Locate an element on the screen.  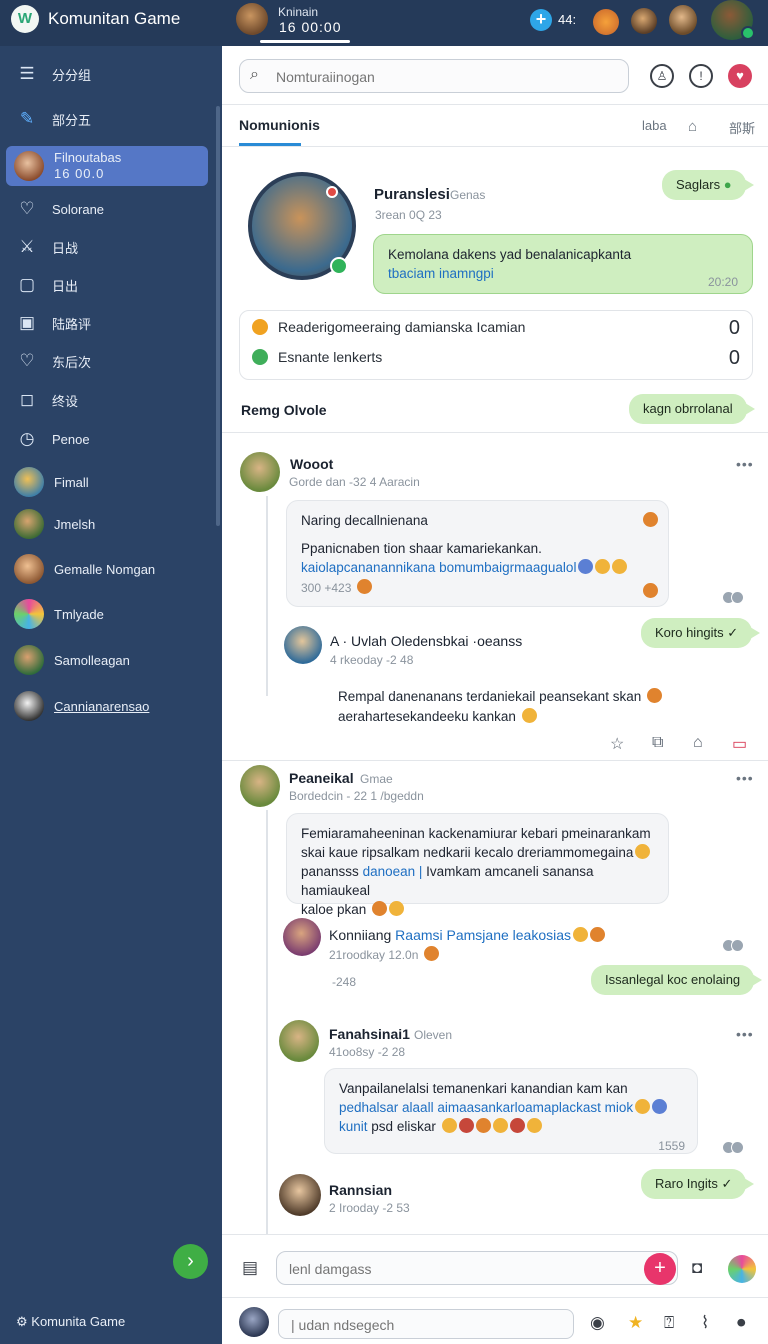
post-author: Wooot is located at coordinates (311, 464).